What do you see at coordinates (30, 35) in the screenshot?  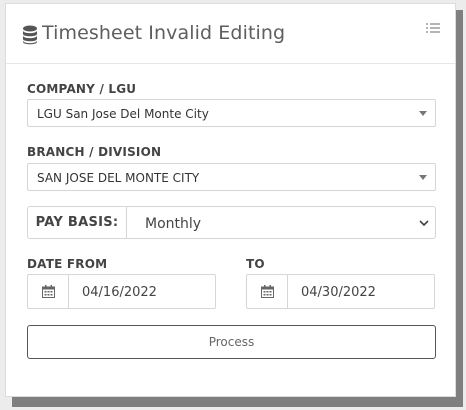 I see `database-icon` at bounding box center [30, 35].